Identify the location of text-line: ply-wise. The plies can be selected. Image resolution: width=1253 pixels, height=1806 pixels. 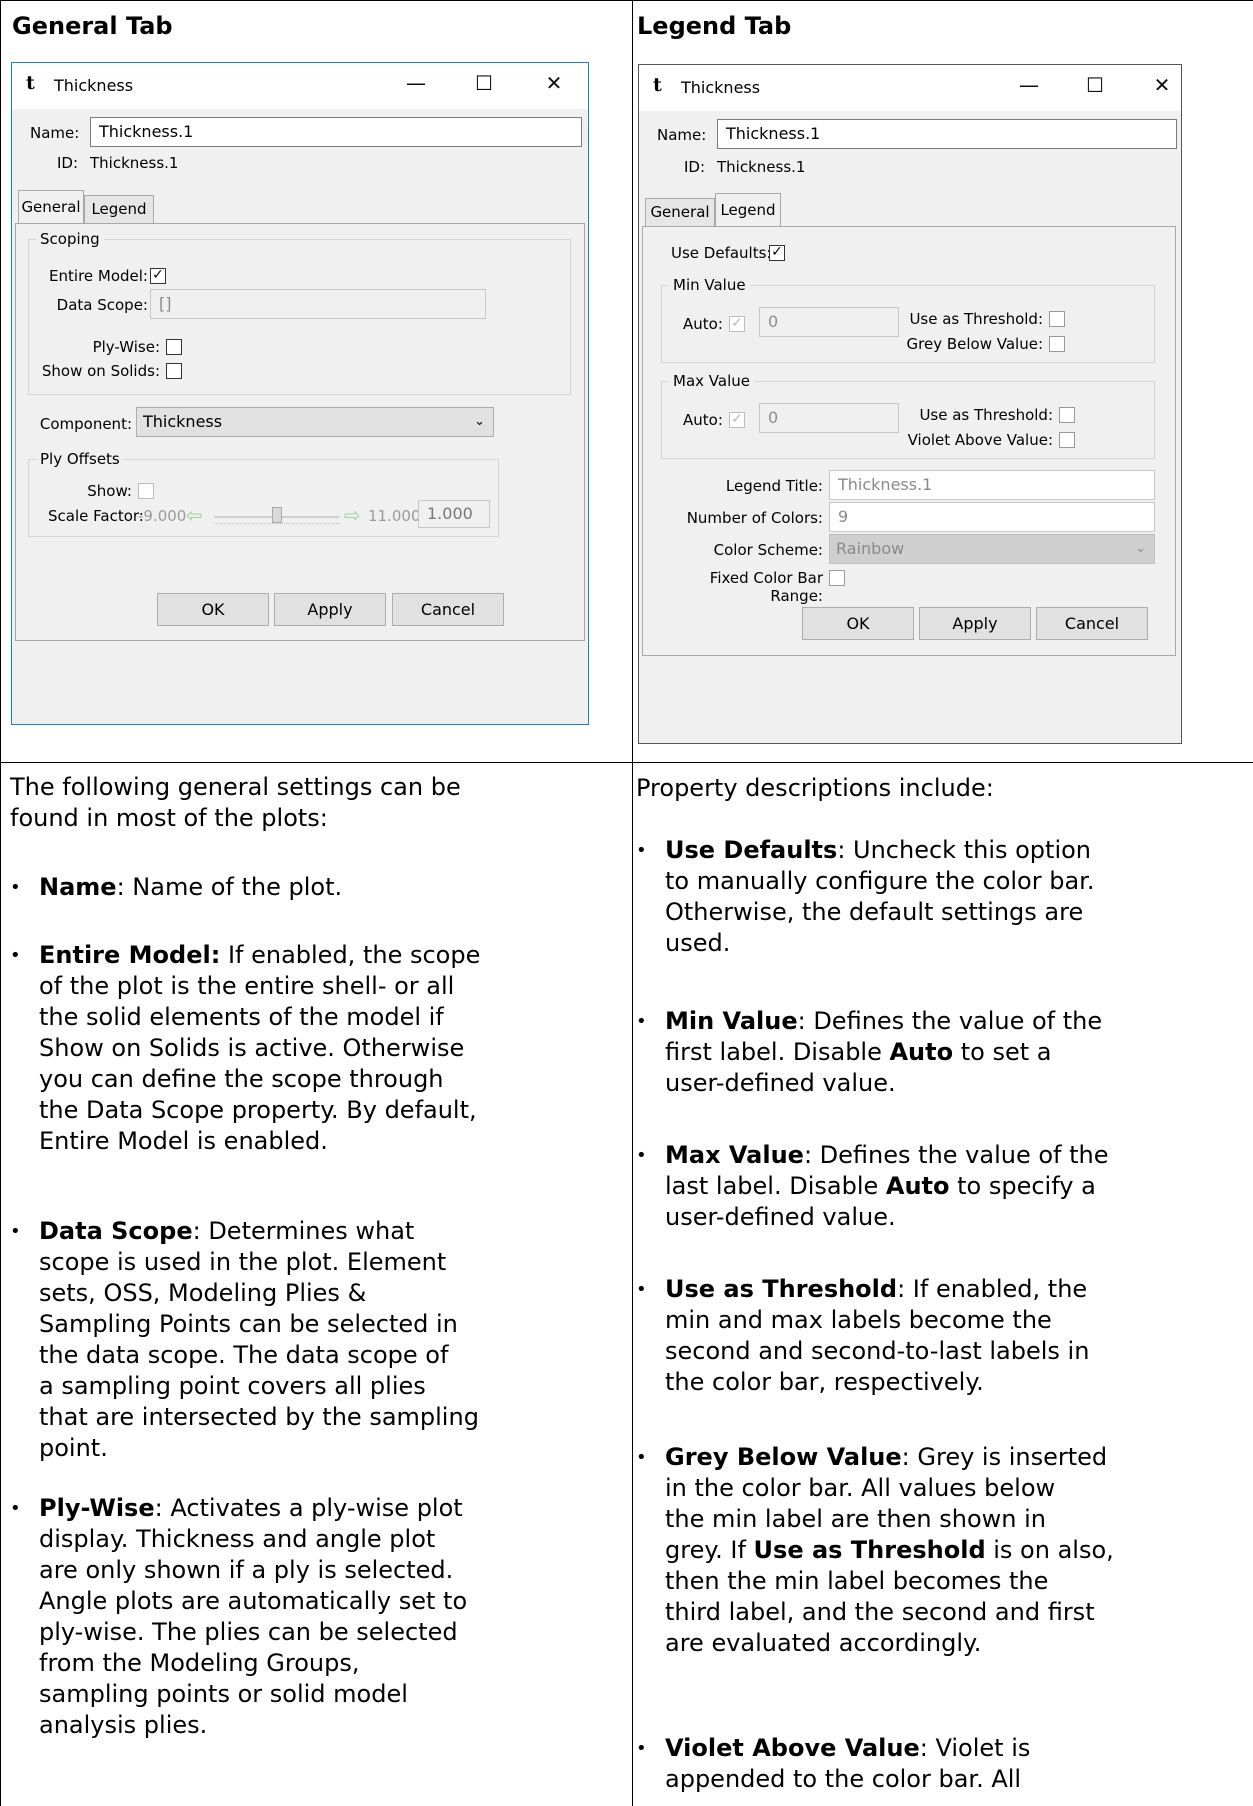
(248, 1632).